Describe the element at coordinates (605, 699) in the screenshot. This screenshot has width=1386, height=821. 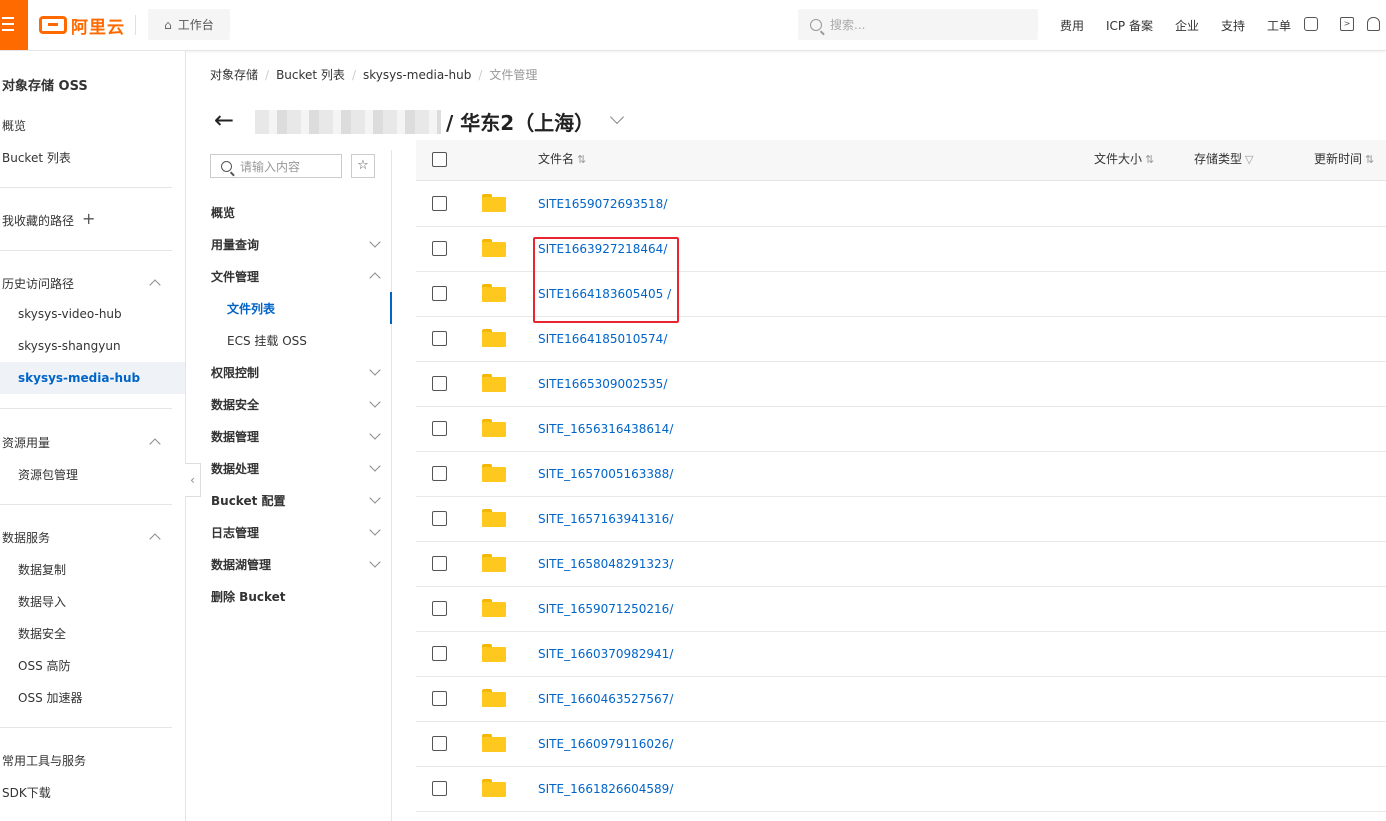
I see `folder-link: SITE_1660463527567/` at that location.